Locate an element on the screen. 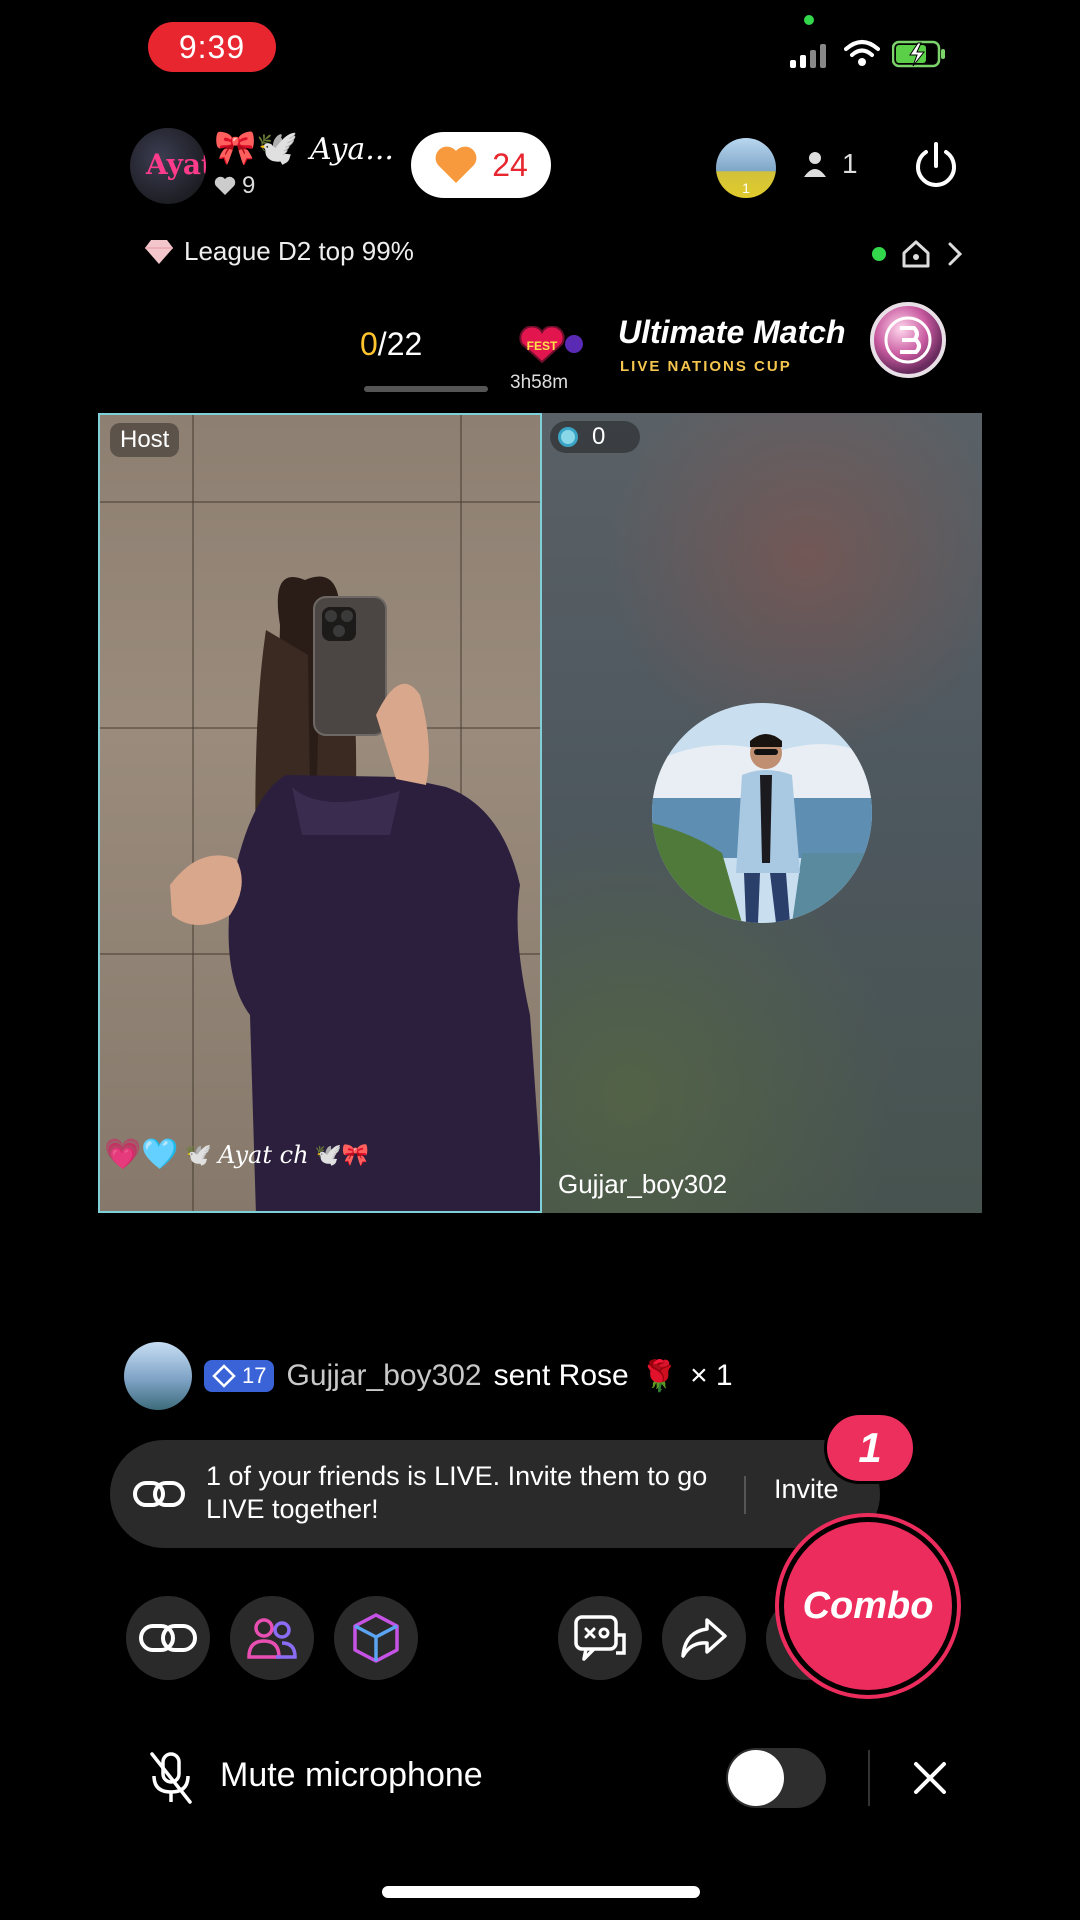 The image size is (1080, 1920). league-badge: League D2 top 99% is located at coordinates (279, 251).